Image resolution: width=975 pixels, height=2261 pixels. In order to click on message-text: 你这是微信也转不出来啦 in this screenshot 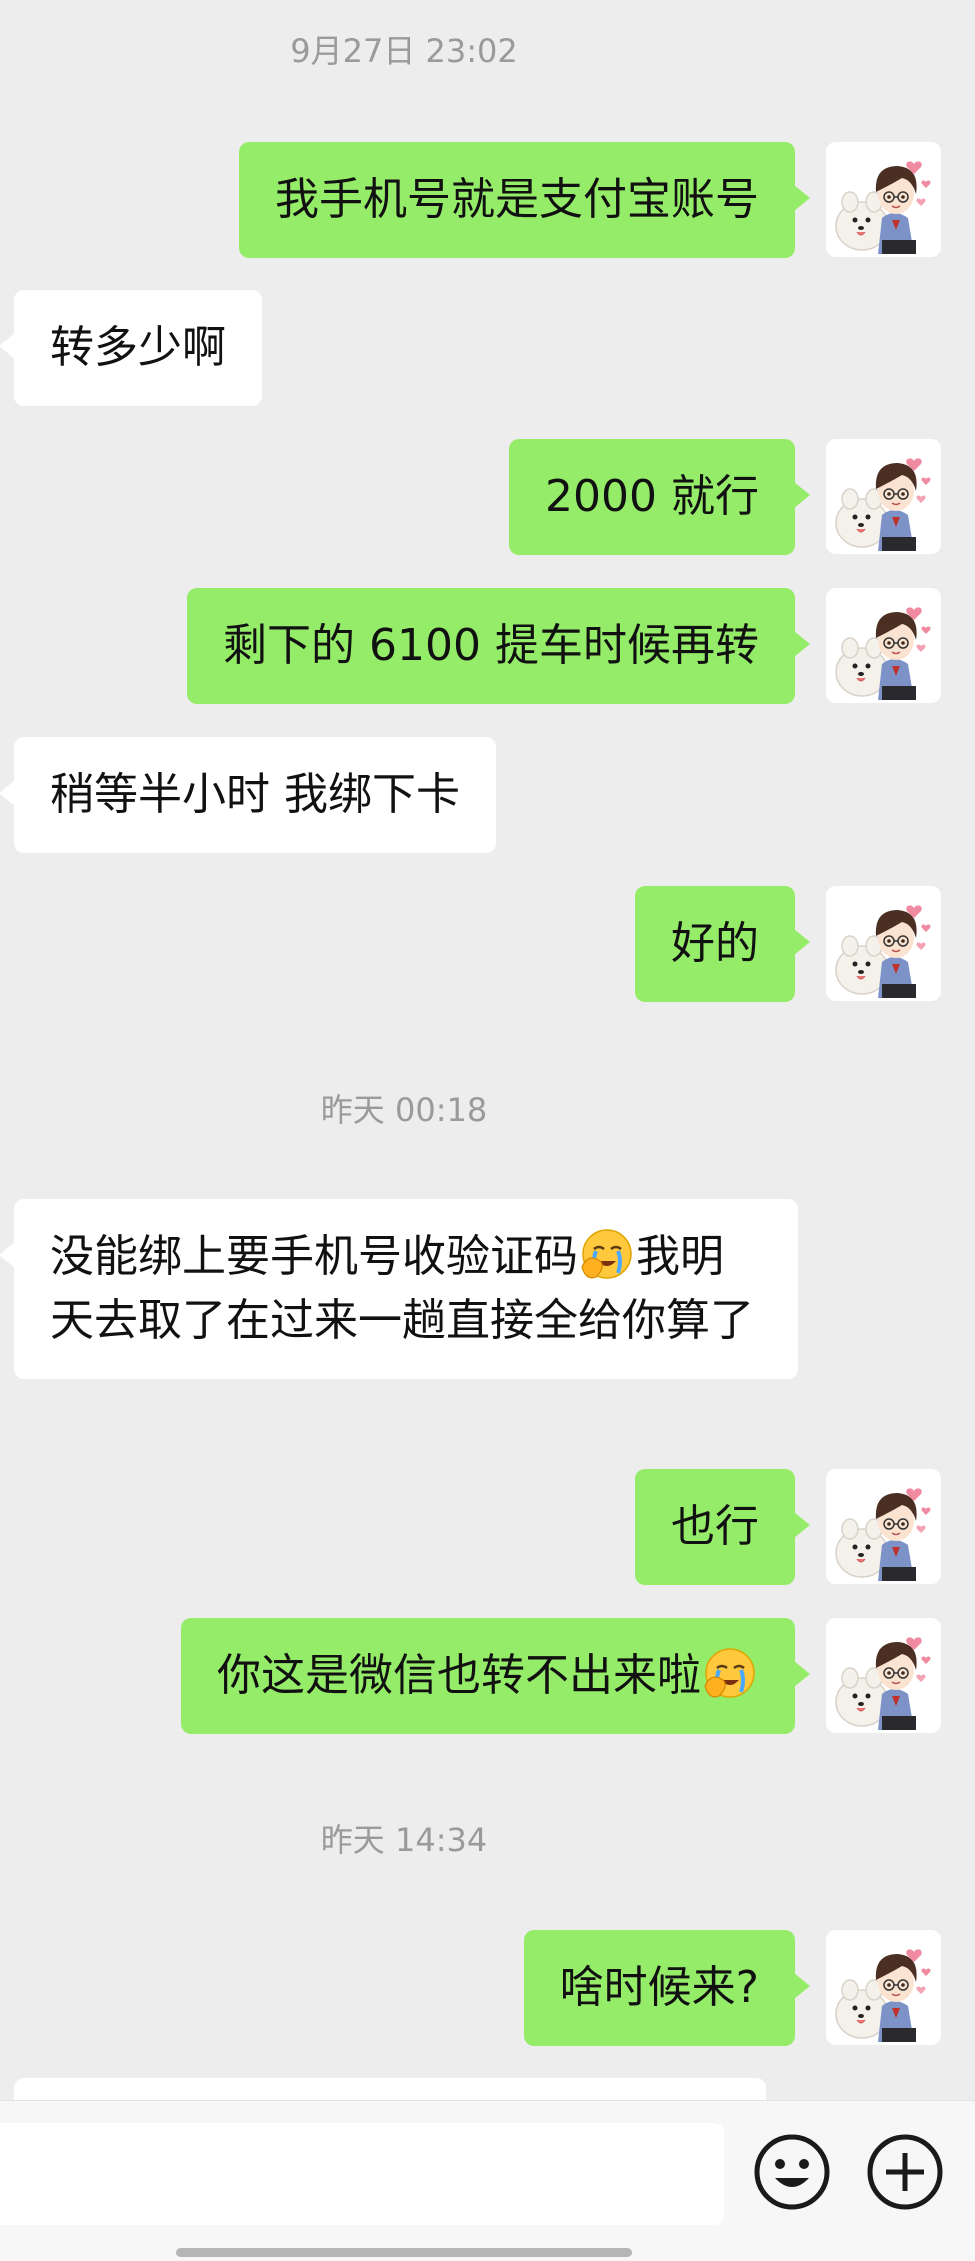, I will do `click(459, 1675)`.